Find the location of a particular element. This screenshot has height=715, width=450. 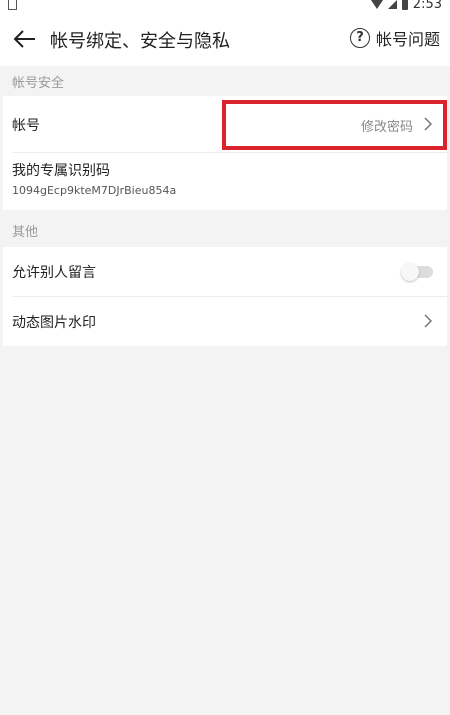

allow-comments-row: 允许别人留言 is located at coordinates (225, 271).